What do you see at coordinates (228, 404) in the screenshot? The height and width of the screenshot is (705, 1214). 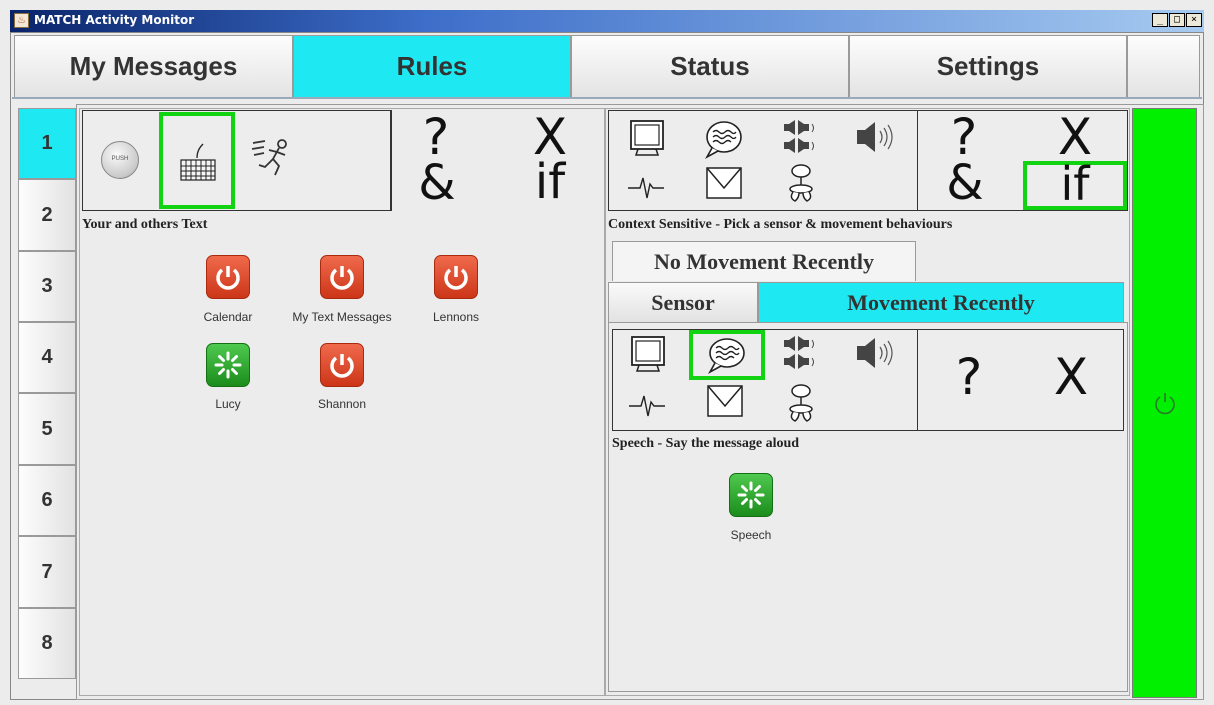 I see `app-lucy-label: Lucy` at bounding box center [228, 404].